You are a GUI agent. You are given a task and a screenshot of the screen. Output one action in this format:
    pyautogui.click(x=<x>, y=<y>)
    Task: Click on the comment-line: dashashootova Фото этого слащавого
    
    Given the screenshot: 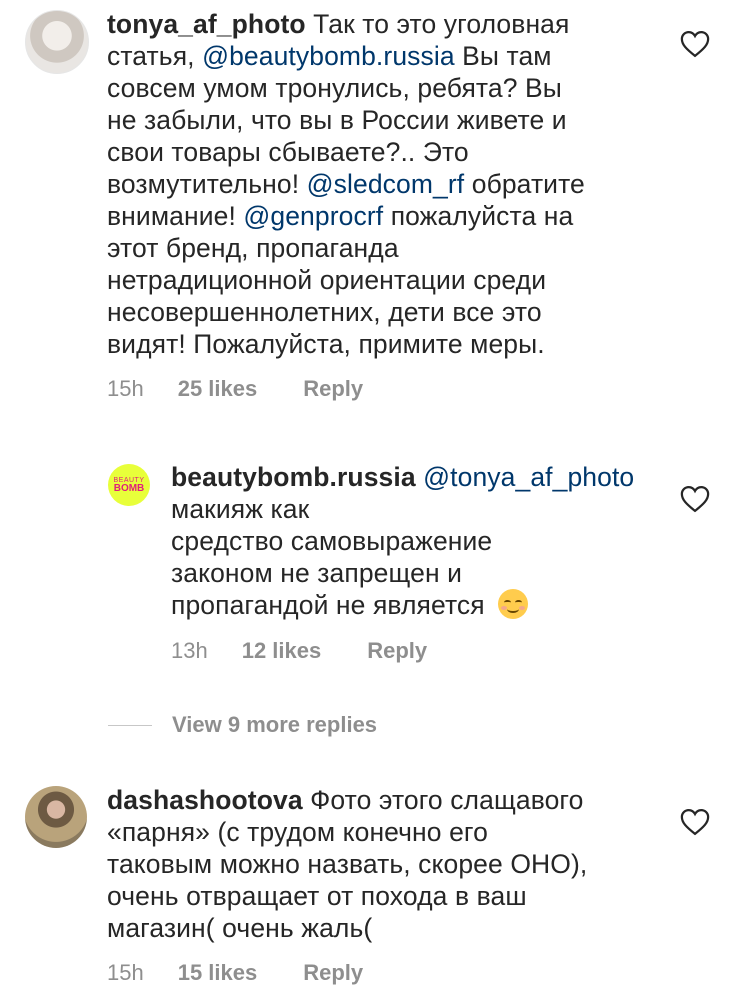 What is the action you would take?
    pyautogui.click(x=387, y=800)
    